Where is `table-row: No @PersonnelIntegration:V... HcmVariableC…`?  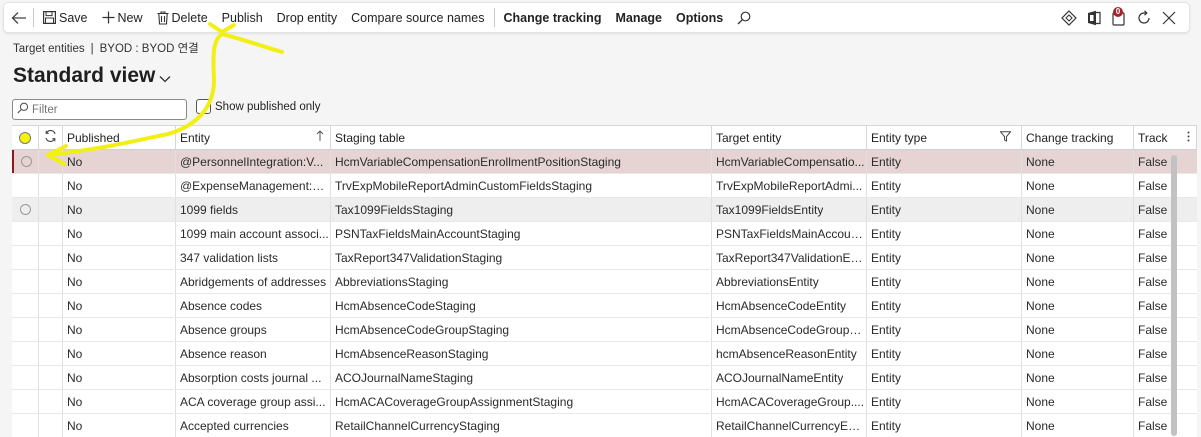 table-row: No @PersonnelIntegration:V... HcmVariableC… is located at coordinates (604, 162).